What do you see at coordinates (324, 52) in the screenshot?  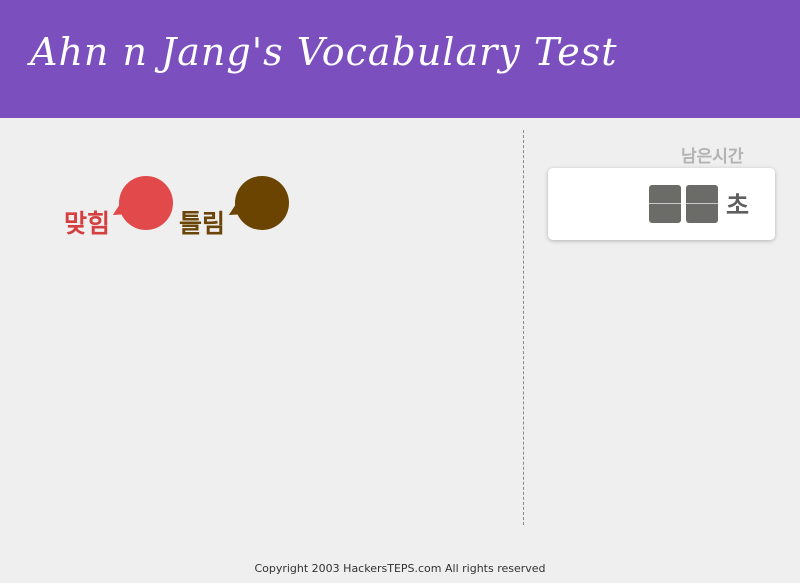 I see `app-title: Ahn n Jang's Vocabulary Test` at bounding box center [324, 52].